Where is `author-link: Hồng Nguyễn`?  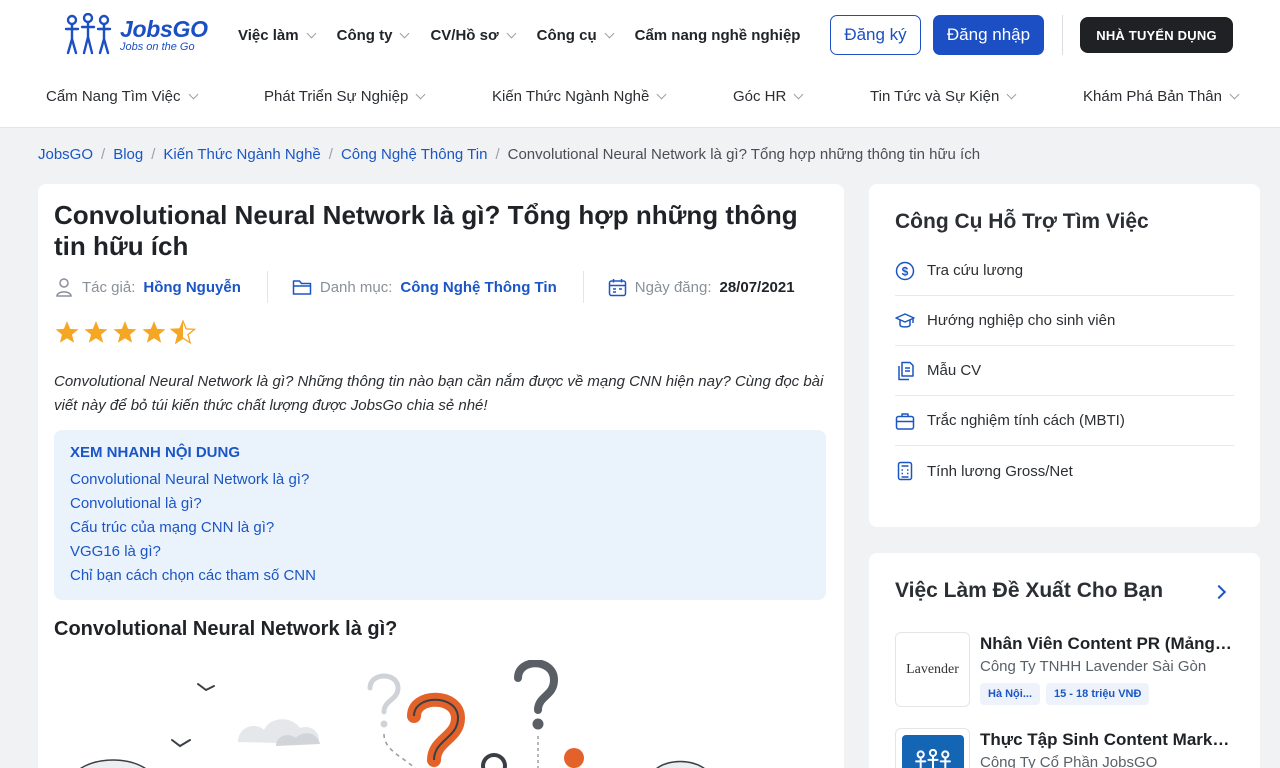 author-link: Hồng Nguyễn is located at coordinates (192, 287).